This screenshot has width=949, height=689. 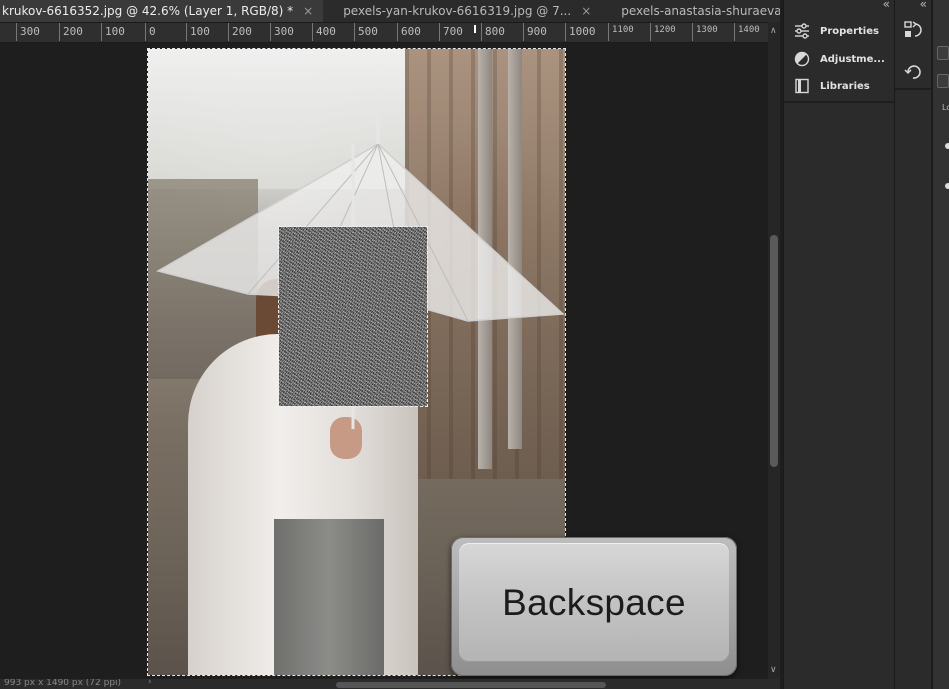 I want to click on backspace-key-overlay: Backspace, so click(x=594, y=606).